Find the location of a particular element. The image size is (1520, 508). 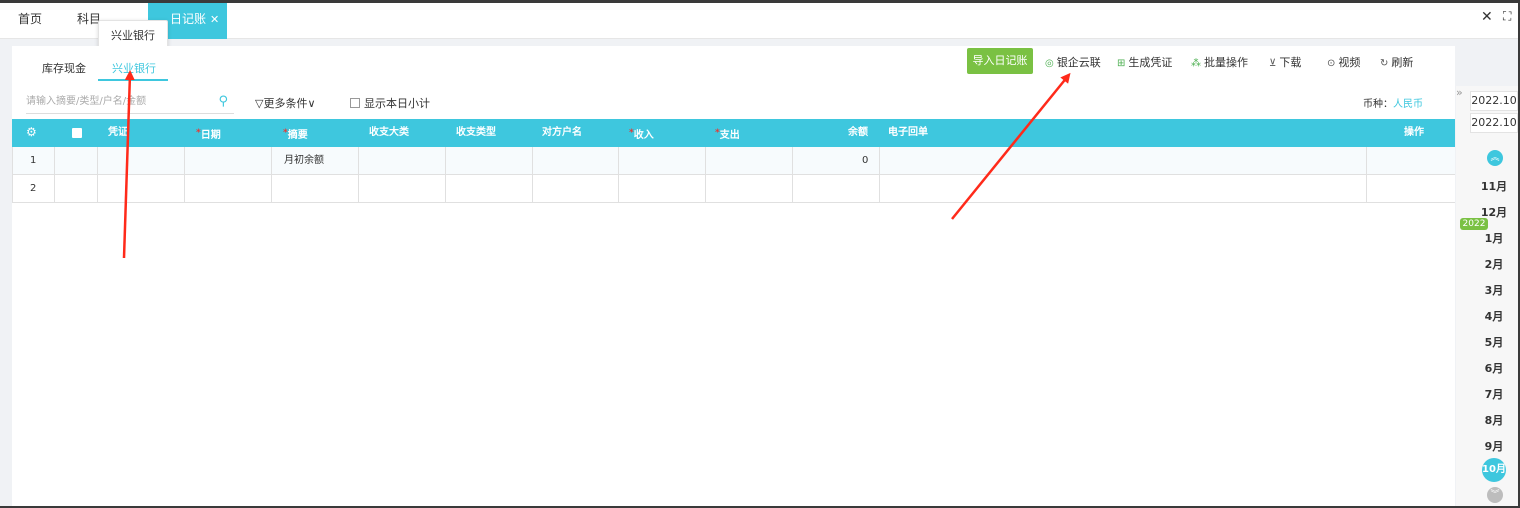

th-type-label: 收支类型 is located at coordinates (476, 132).